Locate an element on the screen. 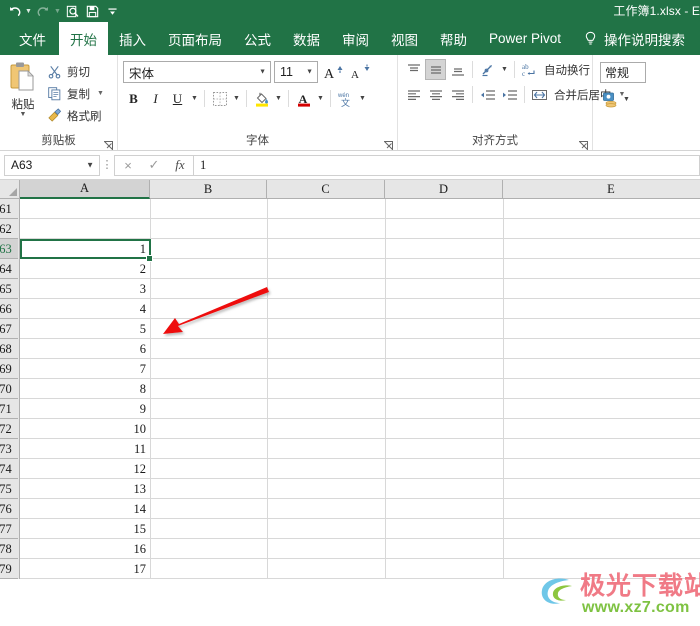 The width and height of the screenshot is (700, 626). phonetic-guide-dropdown-icon: ▼ is located at coordinates (362, 98).